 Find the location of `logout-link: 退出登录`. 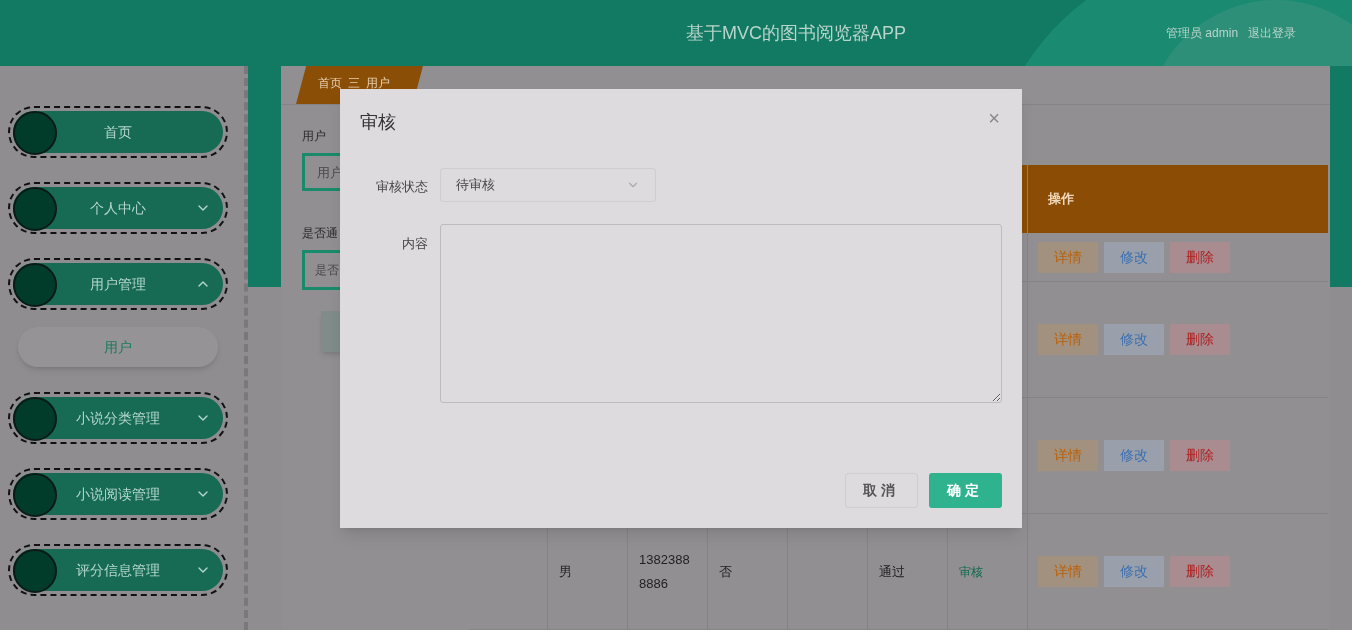

logout-link: 退出登录 is located at coordinates (1272, 33).